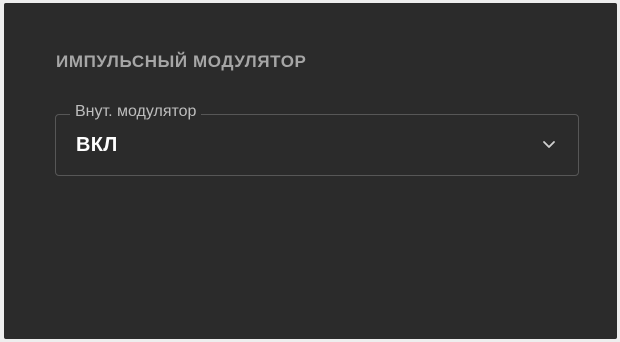  Describe the element at coordinates (181, 61) in the screenshot. I see `section-title: ИМПУЛЬСНЫЙ МОДУЛЯТОР` at that location.